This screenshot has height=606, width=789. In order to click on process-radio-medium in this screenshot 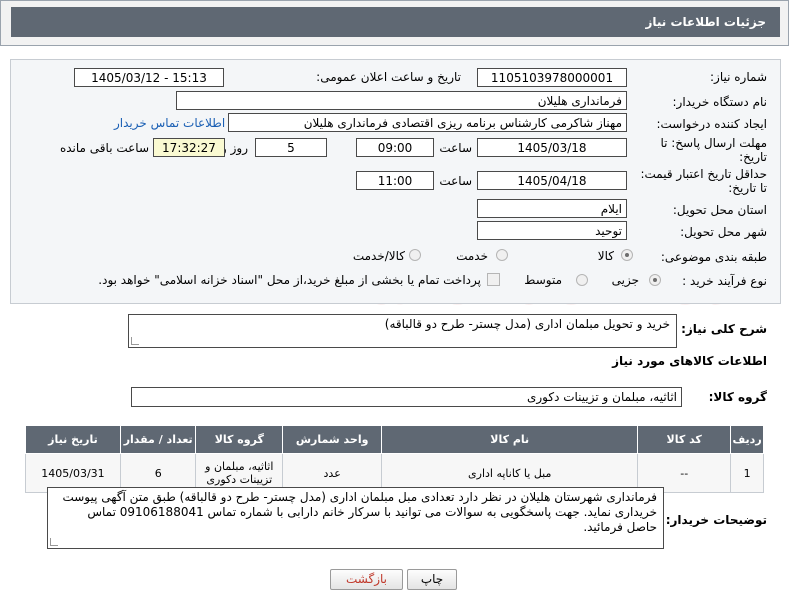, I will do `click(582, 280)`.